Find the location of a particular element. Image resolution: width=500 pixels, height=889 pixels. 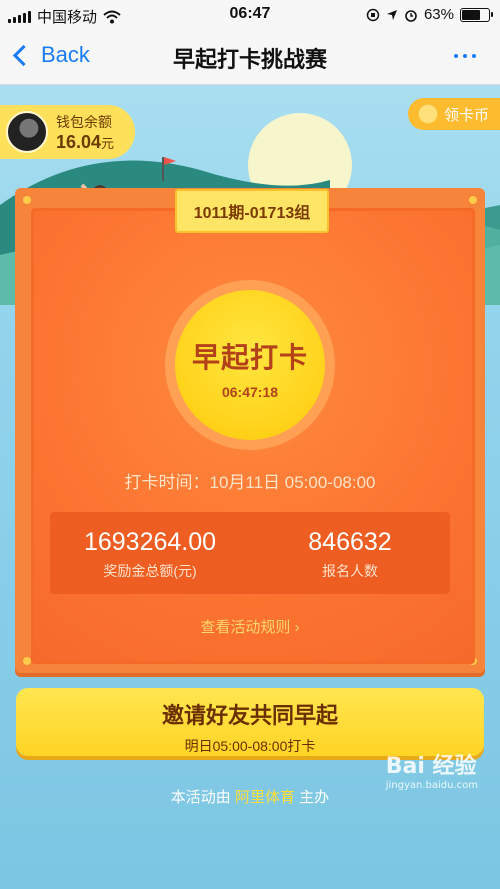

checkin-clock: 06:47:18 is located at coordinates (250, 392).